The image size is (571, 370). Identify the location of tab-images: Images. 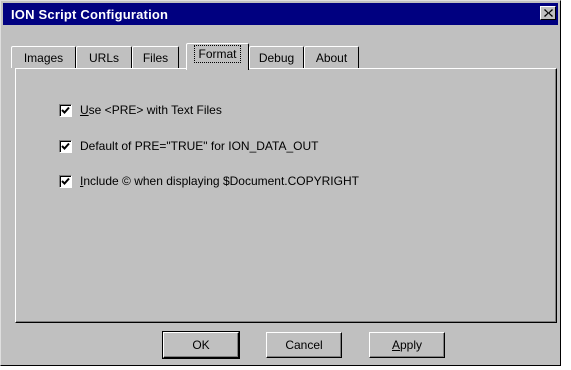
(43, 57).